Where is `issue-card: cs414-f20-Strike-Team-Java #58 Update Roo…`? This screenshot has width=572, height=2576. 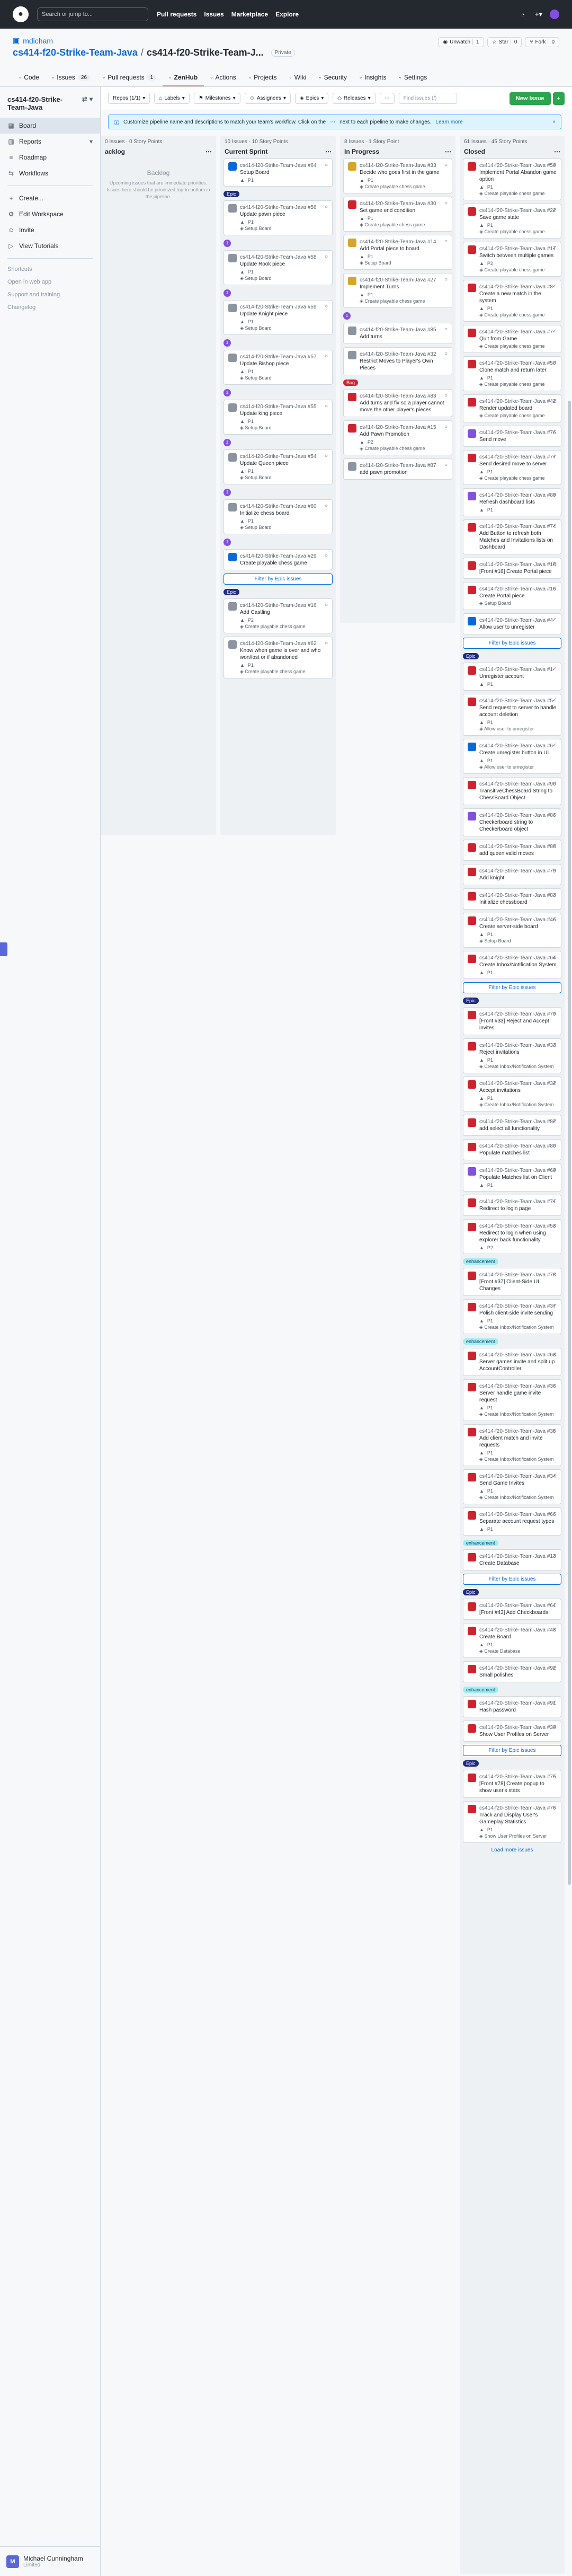
issue-card: cs414-f20-Strike-Team-Java #58 Update Roo… is located at coordinates (279, 267).